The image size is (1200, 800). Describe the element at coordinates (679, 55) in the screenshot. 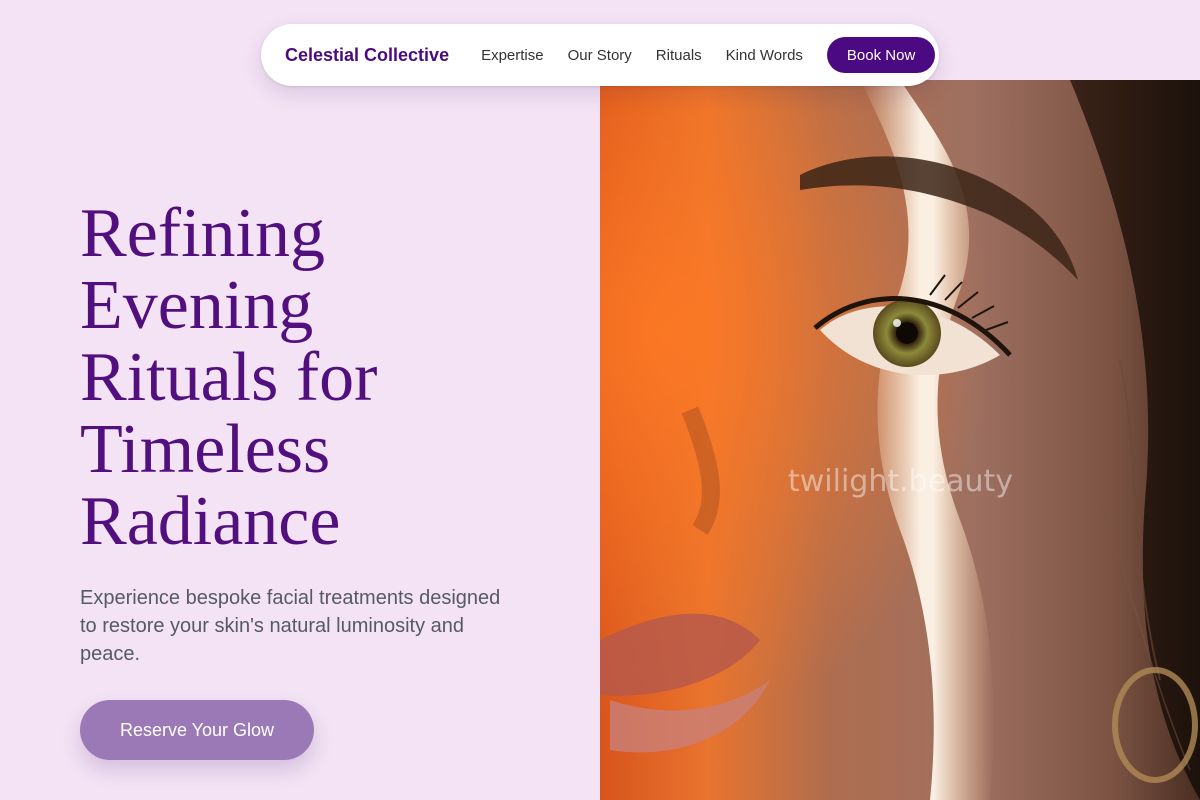

I see `nav-link-rituals: Rituals` at that location.